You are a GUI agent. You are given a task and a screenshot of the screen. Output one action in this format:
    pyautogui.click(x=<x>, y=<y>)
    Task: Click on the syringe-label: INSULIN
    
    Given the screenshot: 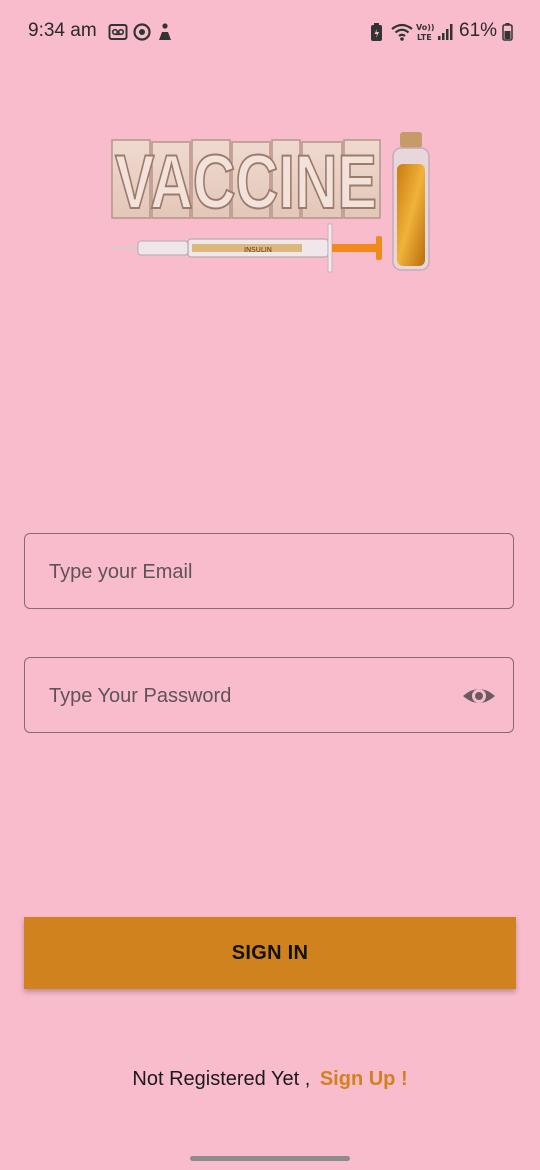 What is the action you would take?
    pyautogui.click(x=258, y=250)
    